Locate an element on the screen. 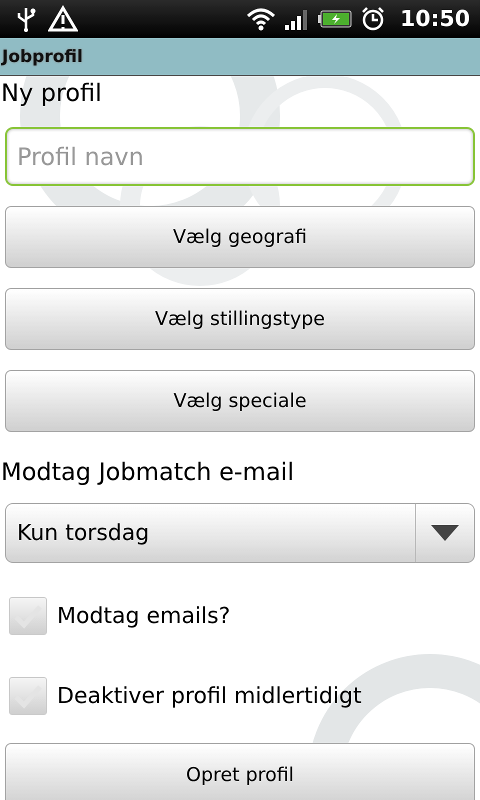  battery-icon is located at coordinates (335, 19).